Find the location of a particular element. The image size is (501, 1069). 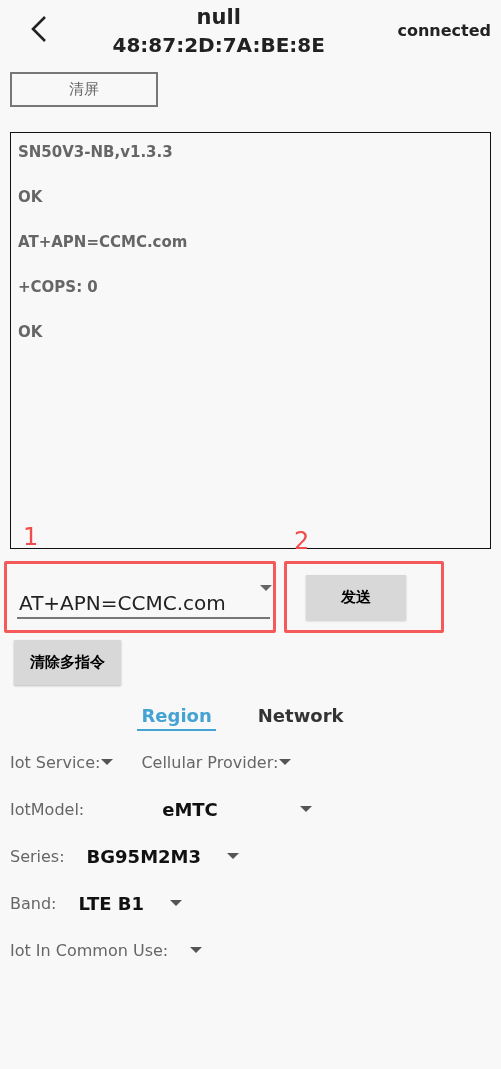

field-label: Band: is located at coordinates (33, 903).